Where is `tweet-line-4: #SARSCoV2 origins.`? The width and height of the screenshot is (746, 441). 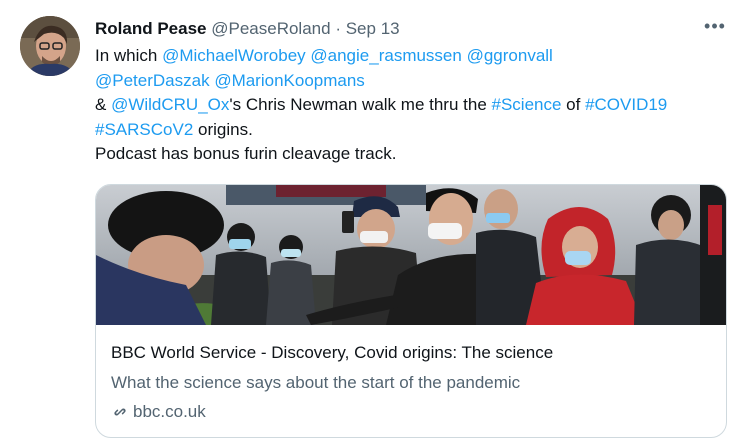 tweet-line-4: #SARSCoV2 origins. is located at coordinates (410, 130).